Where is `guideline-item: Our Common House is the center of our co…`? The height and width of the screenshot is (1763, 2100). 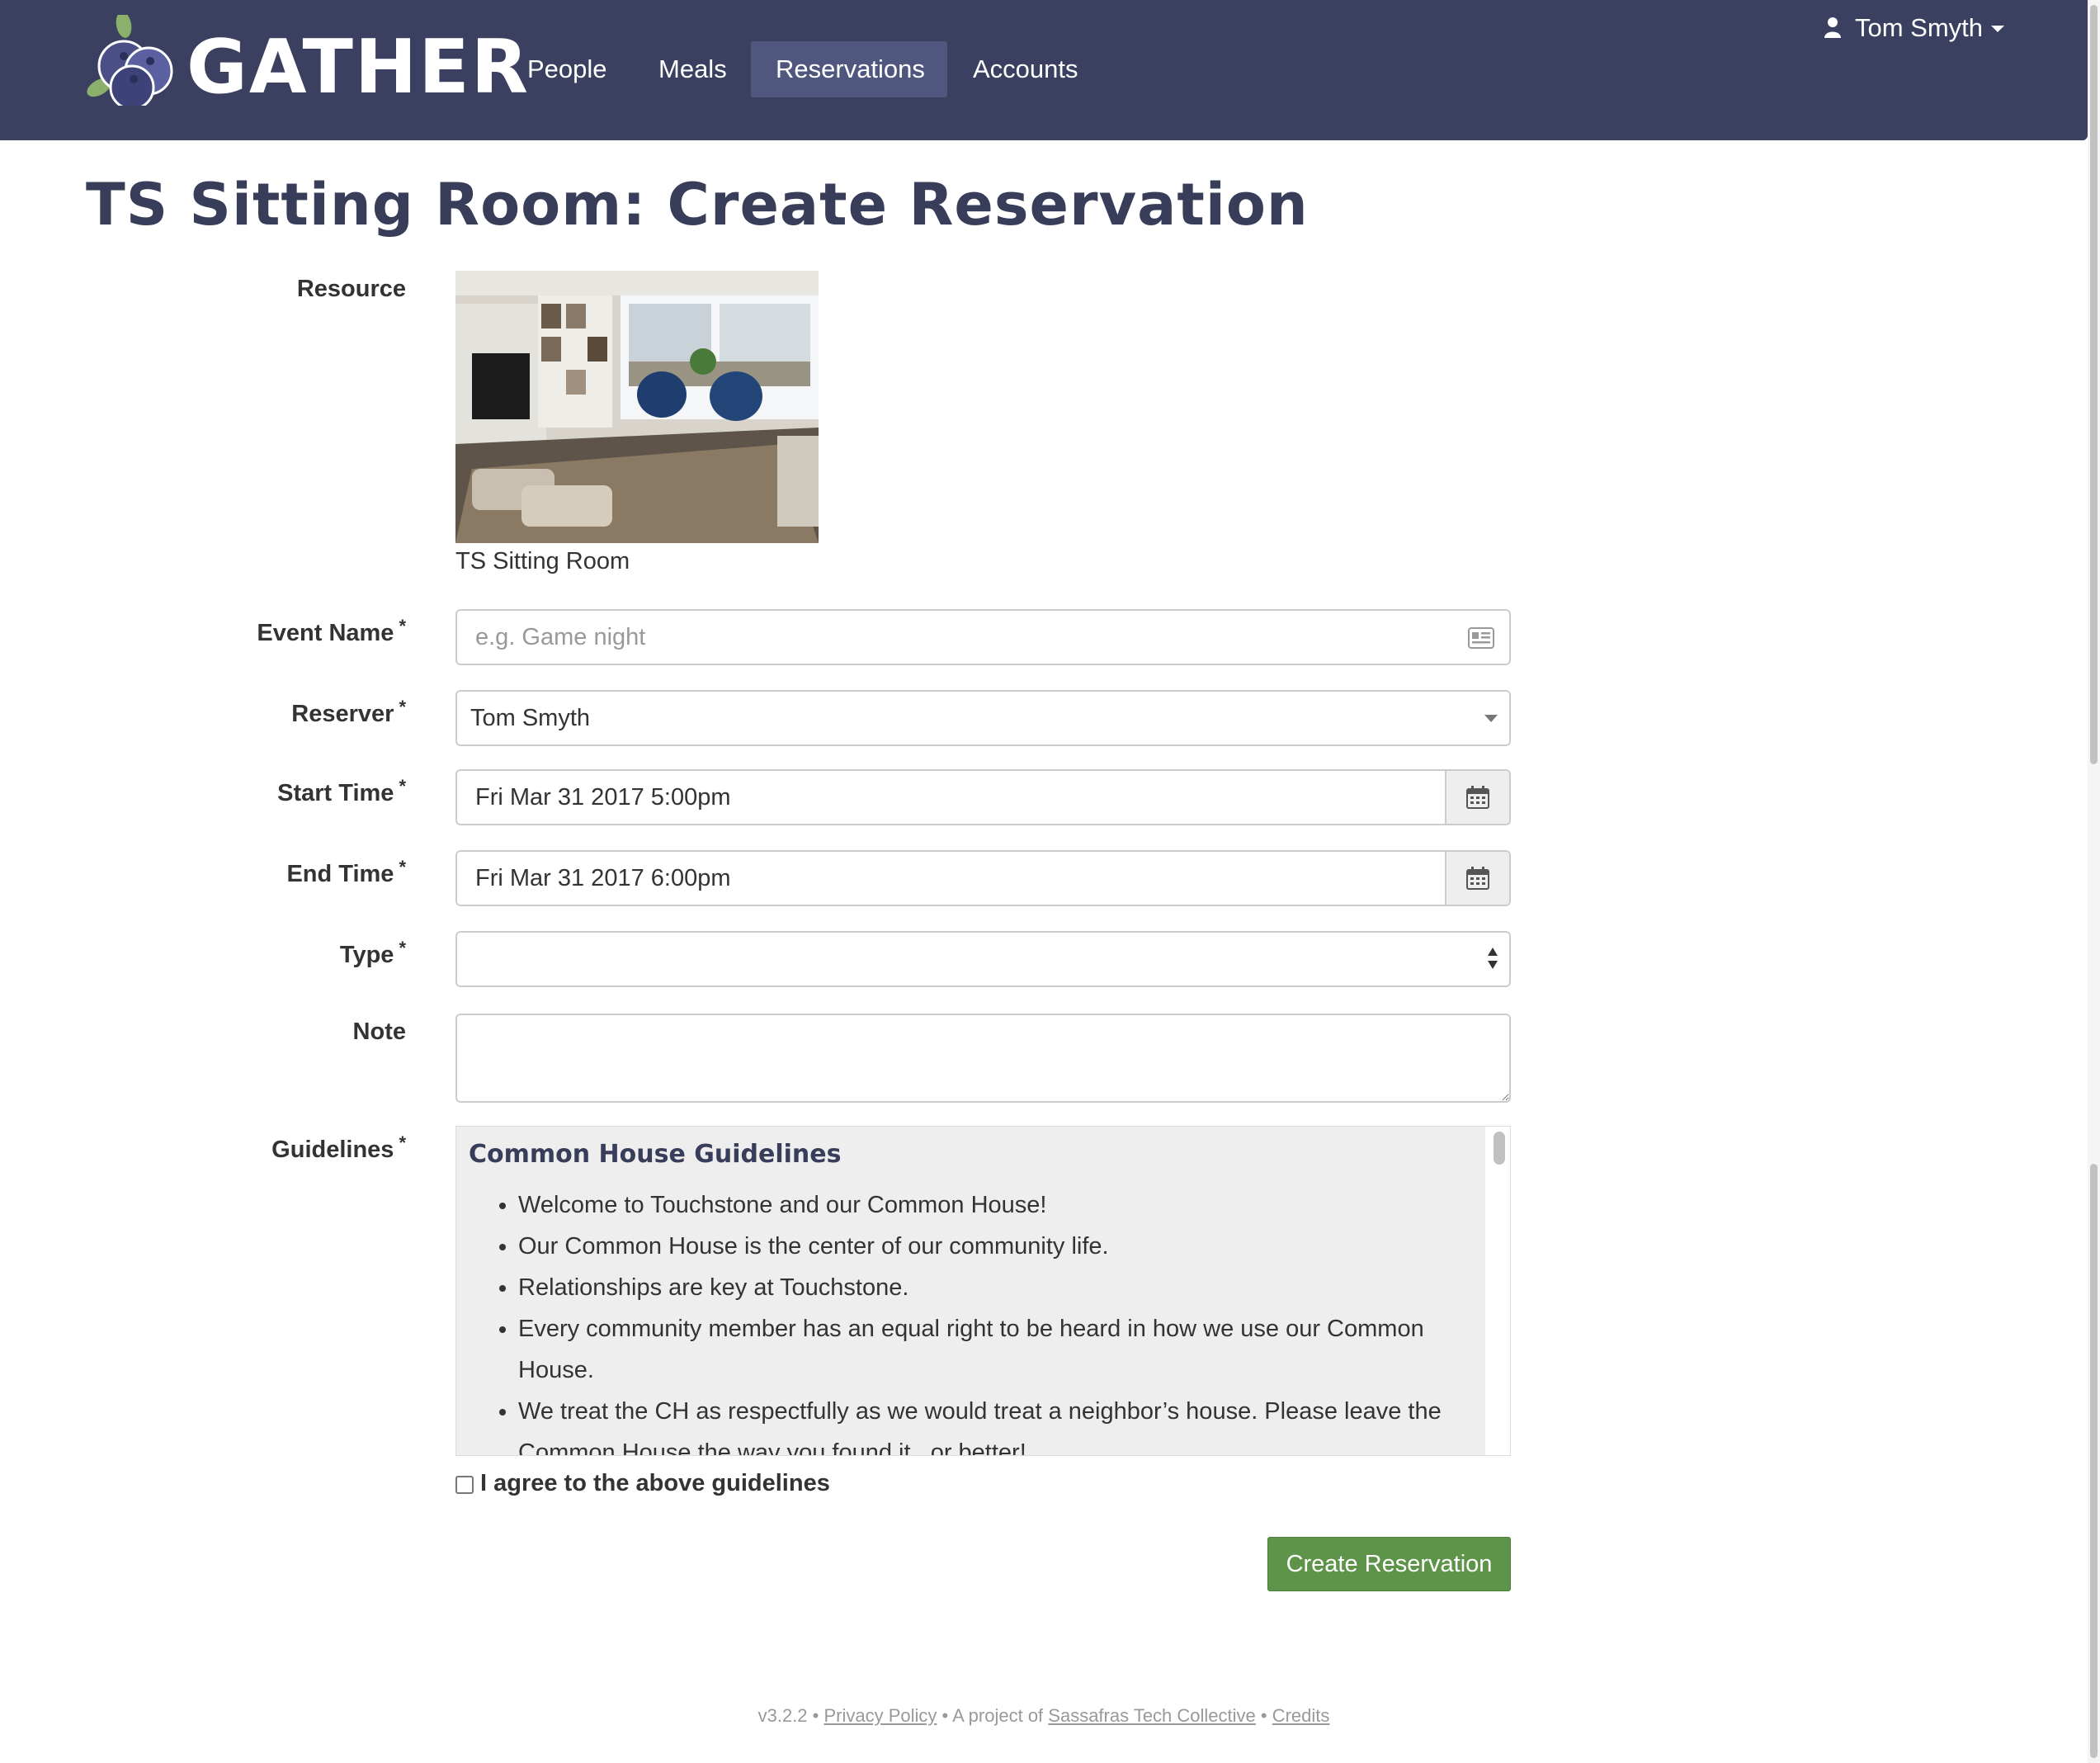 guideline-item: Our Common House is the center of our co… is located at coordinates (996, 1247).